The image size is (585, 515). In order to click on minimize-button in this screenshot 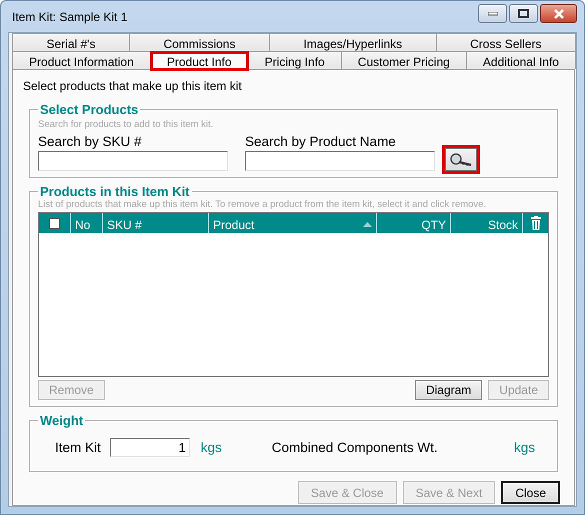, I will do `click(492, 13)`.